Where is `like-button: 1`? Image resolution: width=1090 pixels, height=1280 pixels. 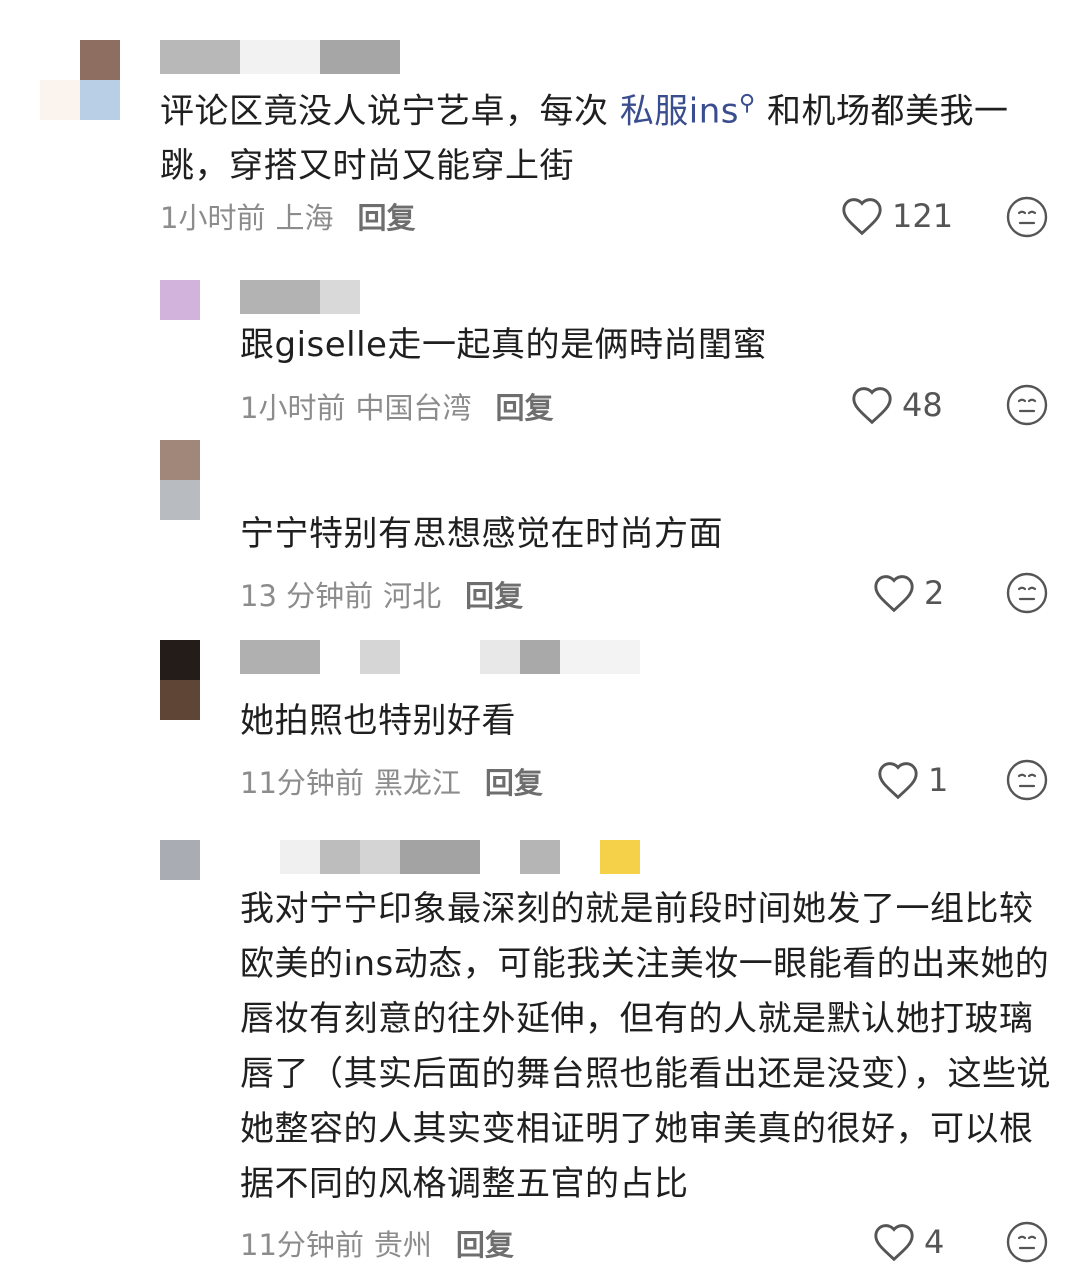 like-button: 1 is located at coordinates (912, 780).